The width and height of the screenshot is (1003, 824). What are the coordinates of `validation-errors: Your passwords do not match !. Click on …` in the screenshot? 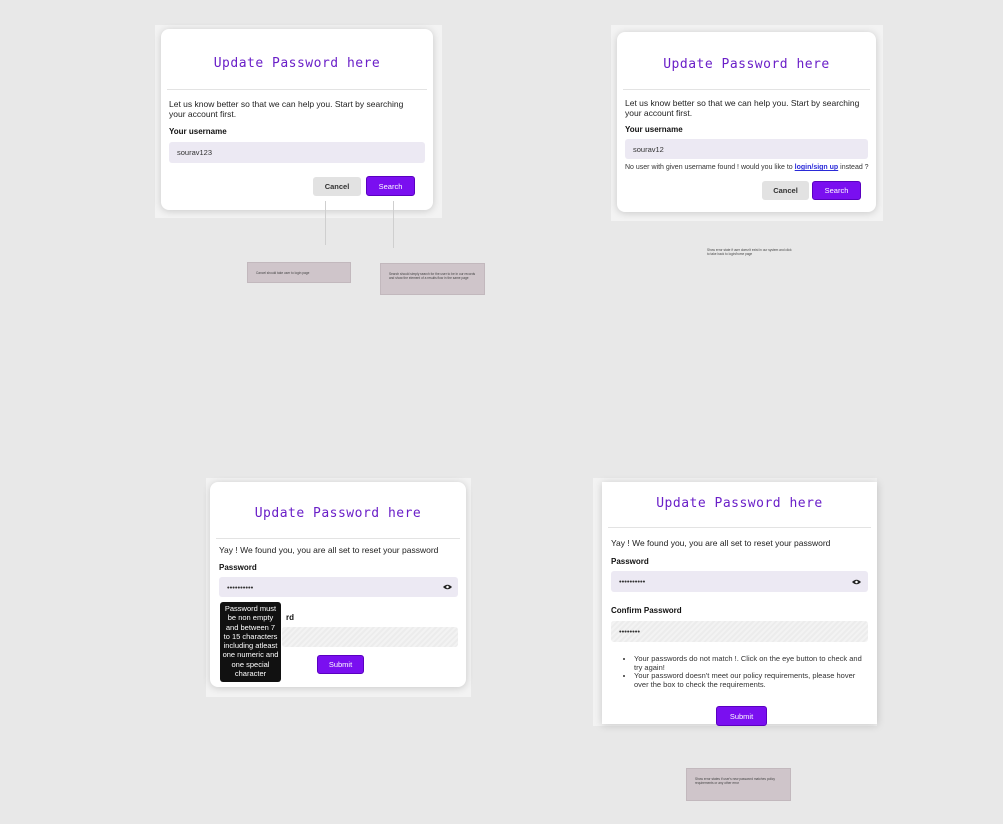 It's located at (747, 672).